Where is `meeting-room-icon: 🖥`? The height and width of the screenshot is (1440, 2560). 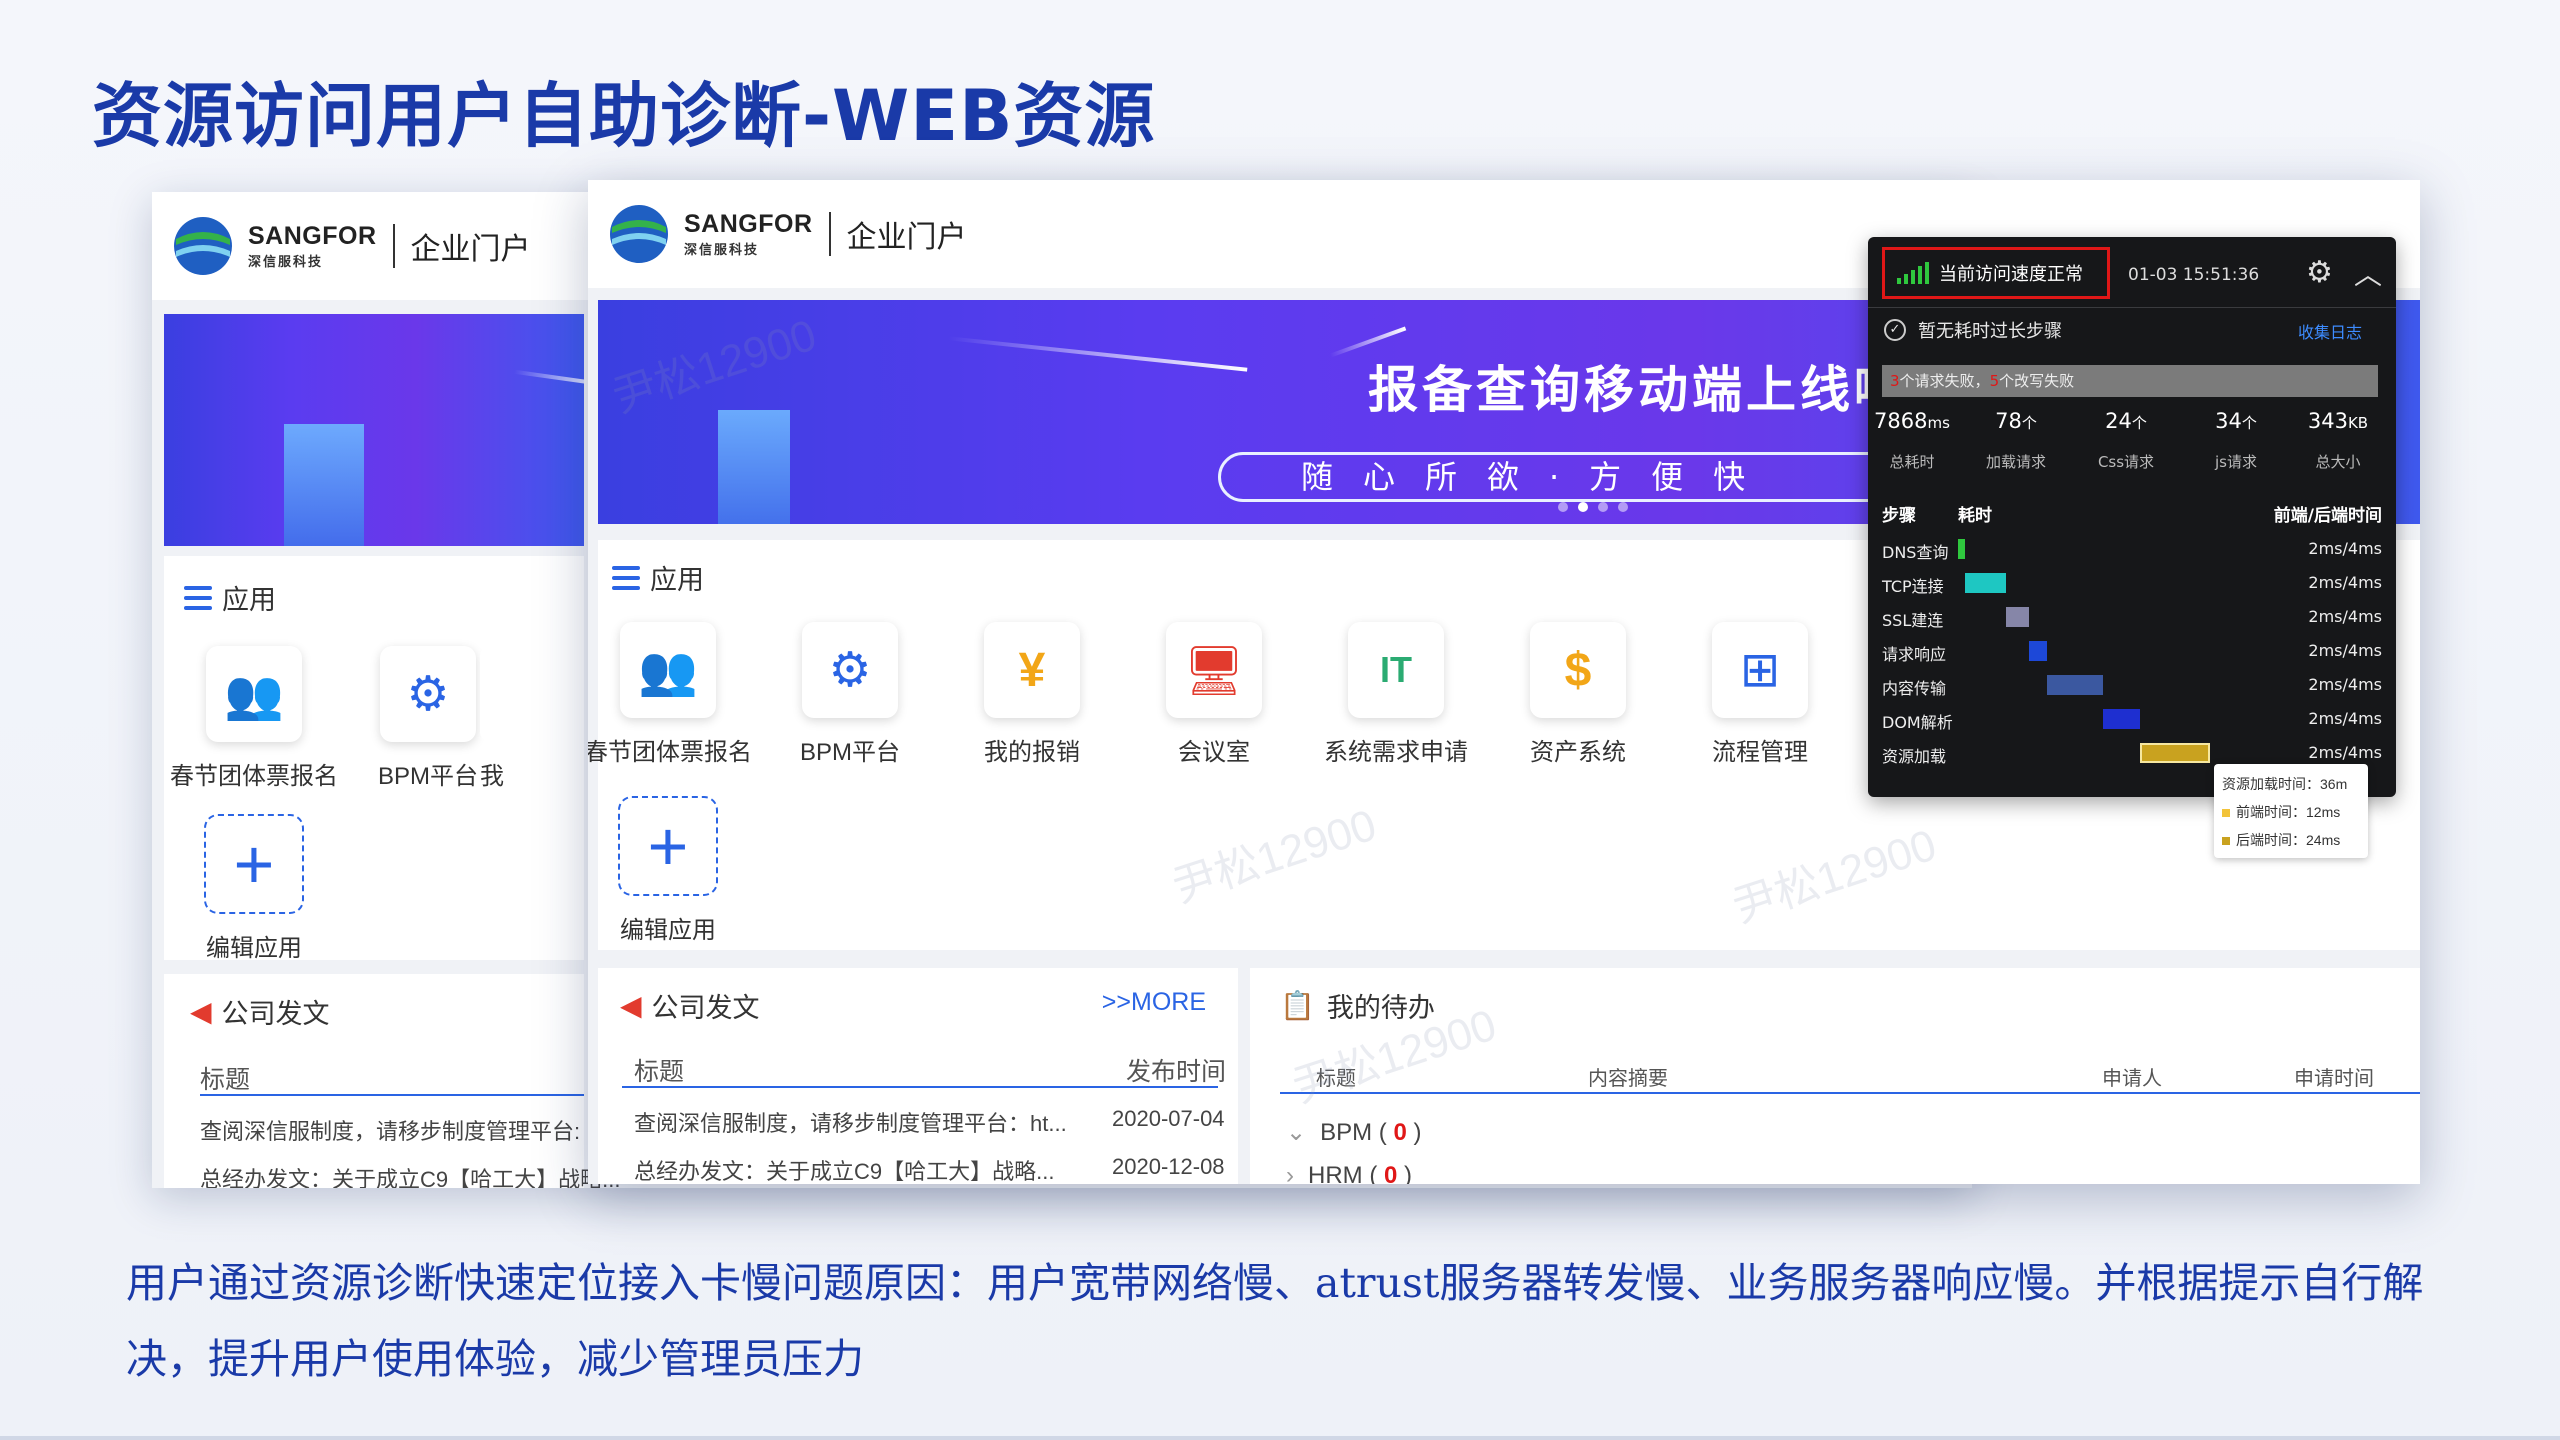 meeting-room-icon: 🖥 is located at coordinates (1214, 670).